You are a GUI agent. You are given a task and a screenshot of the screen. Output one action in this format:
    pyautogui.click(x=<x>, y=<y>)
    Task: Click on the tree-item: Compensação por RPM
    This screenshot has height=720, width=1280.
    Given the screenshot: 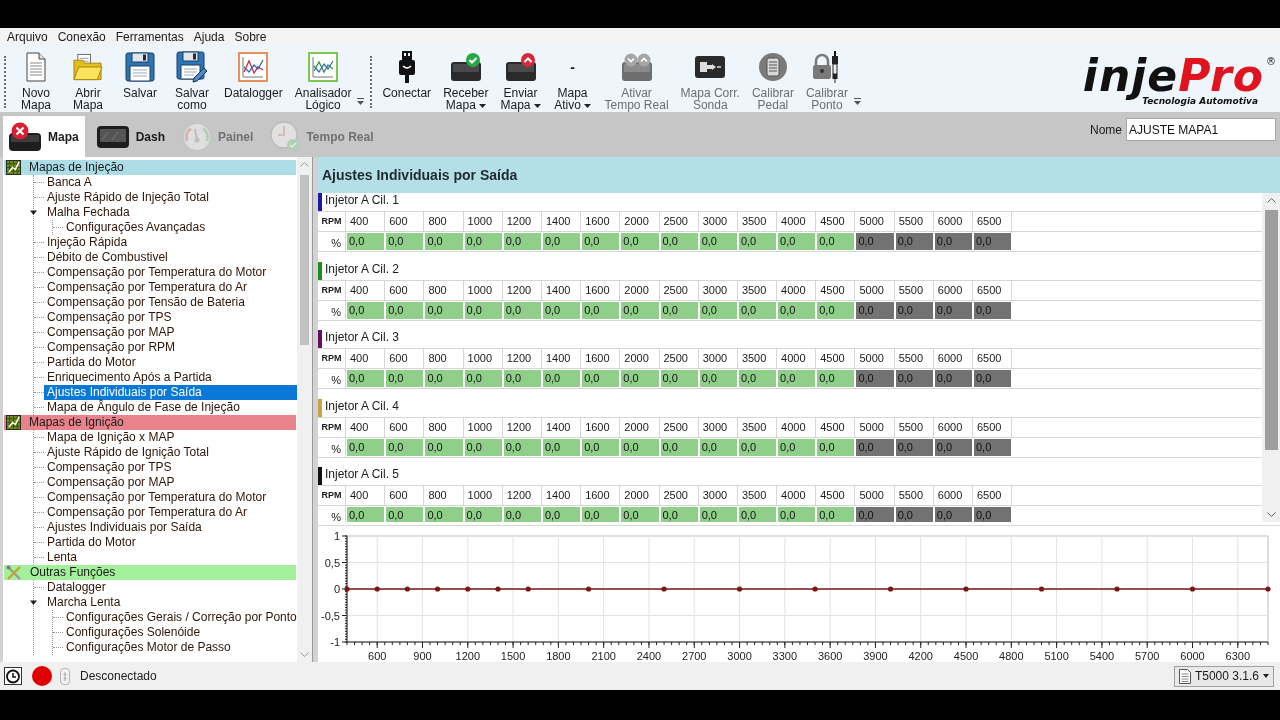 What is the action you would take?
    pyautogui.click(x=111, y=347)
    